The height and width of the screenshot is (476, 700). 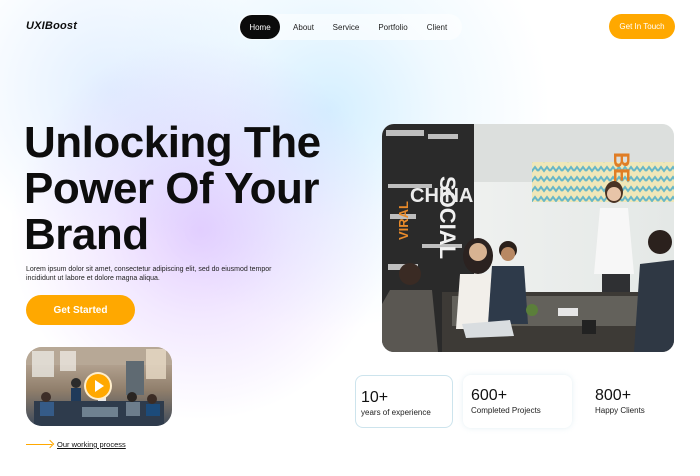 What do you see at coordinates (80, 310) in the screenshot?
I see `get-started-button: Get Started` at bounding box center [80, 310].